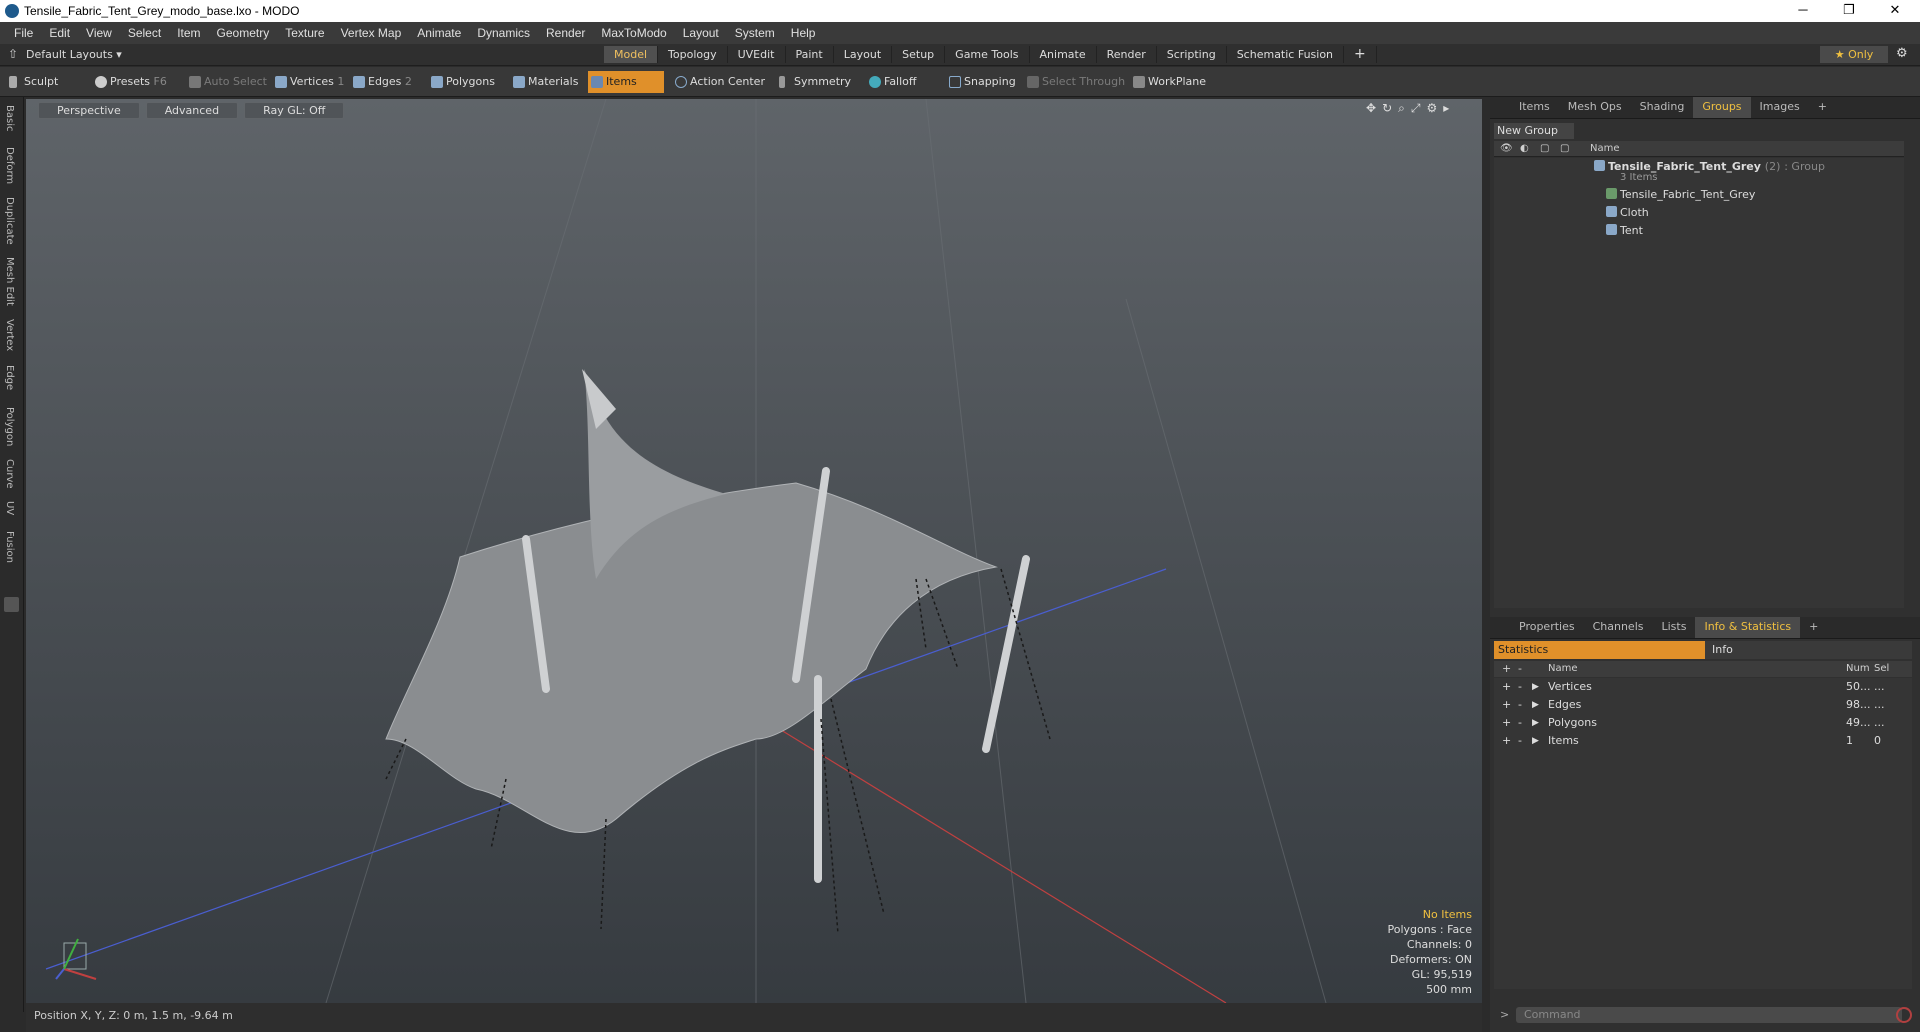 This screenshot has width=1920, height=1032. I want to click on tree-item-cloth: Cloth, so click(1627, 212).